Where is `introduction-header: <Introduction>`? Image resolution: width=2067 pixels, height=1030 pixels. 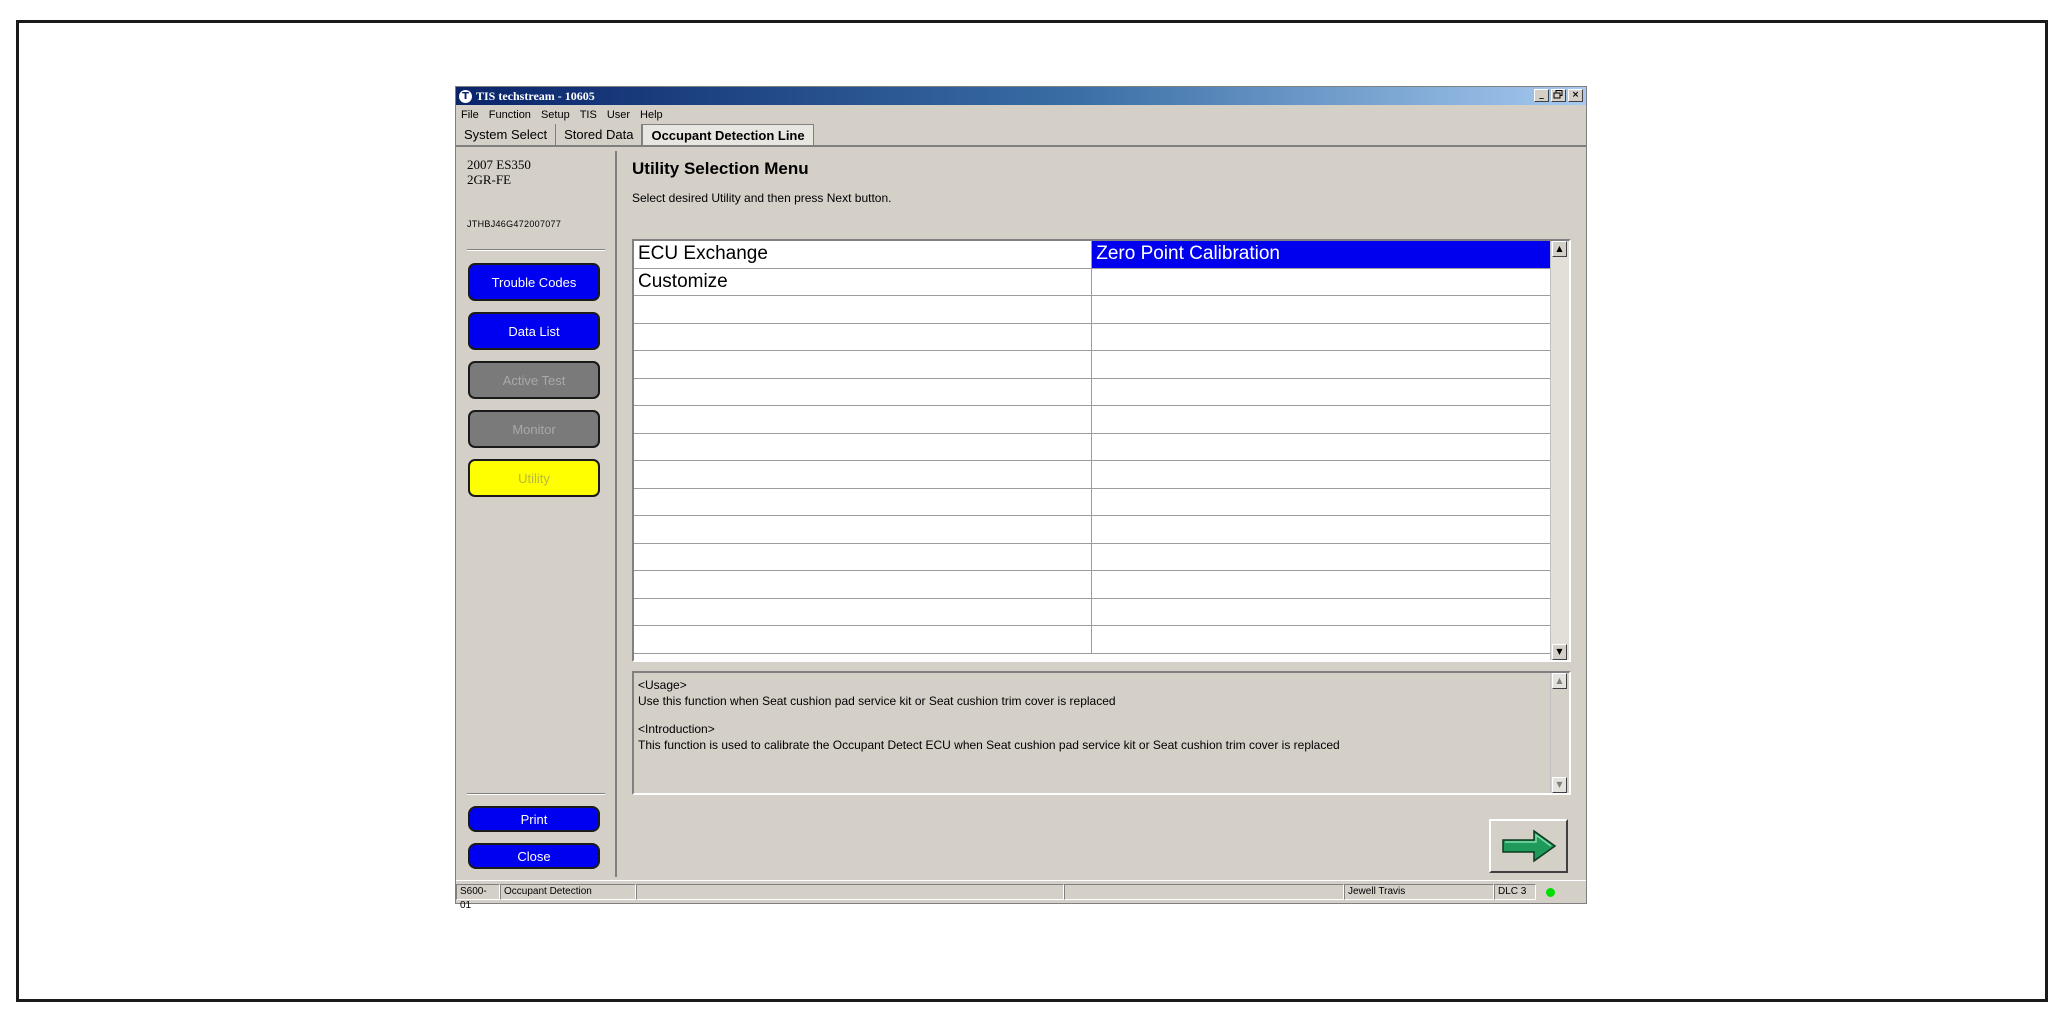
introduction-header: <Introduction> is located at coordinates (676, 729).